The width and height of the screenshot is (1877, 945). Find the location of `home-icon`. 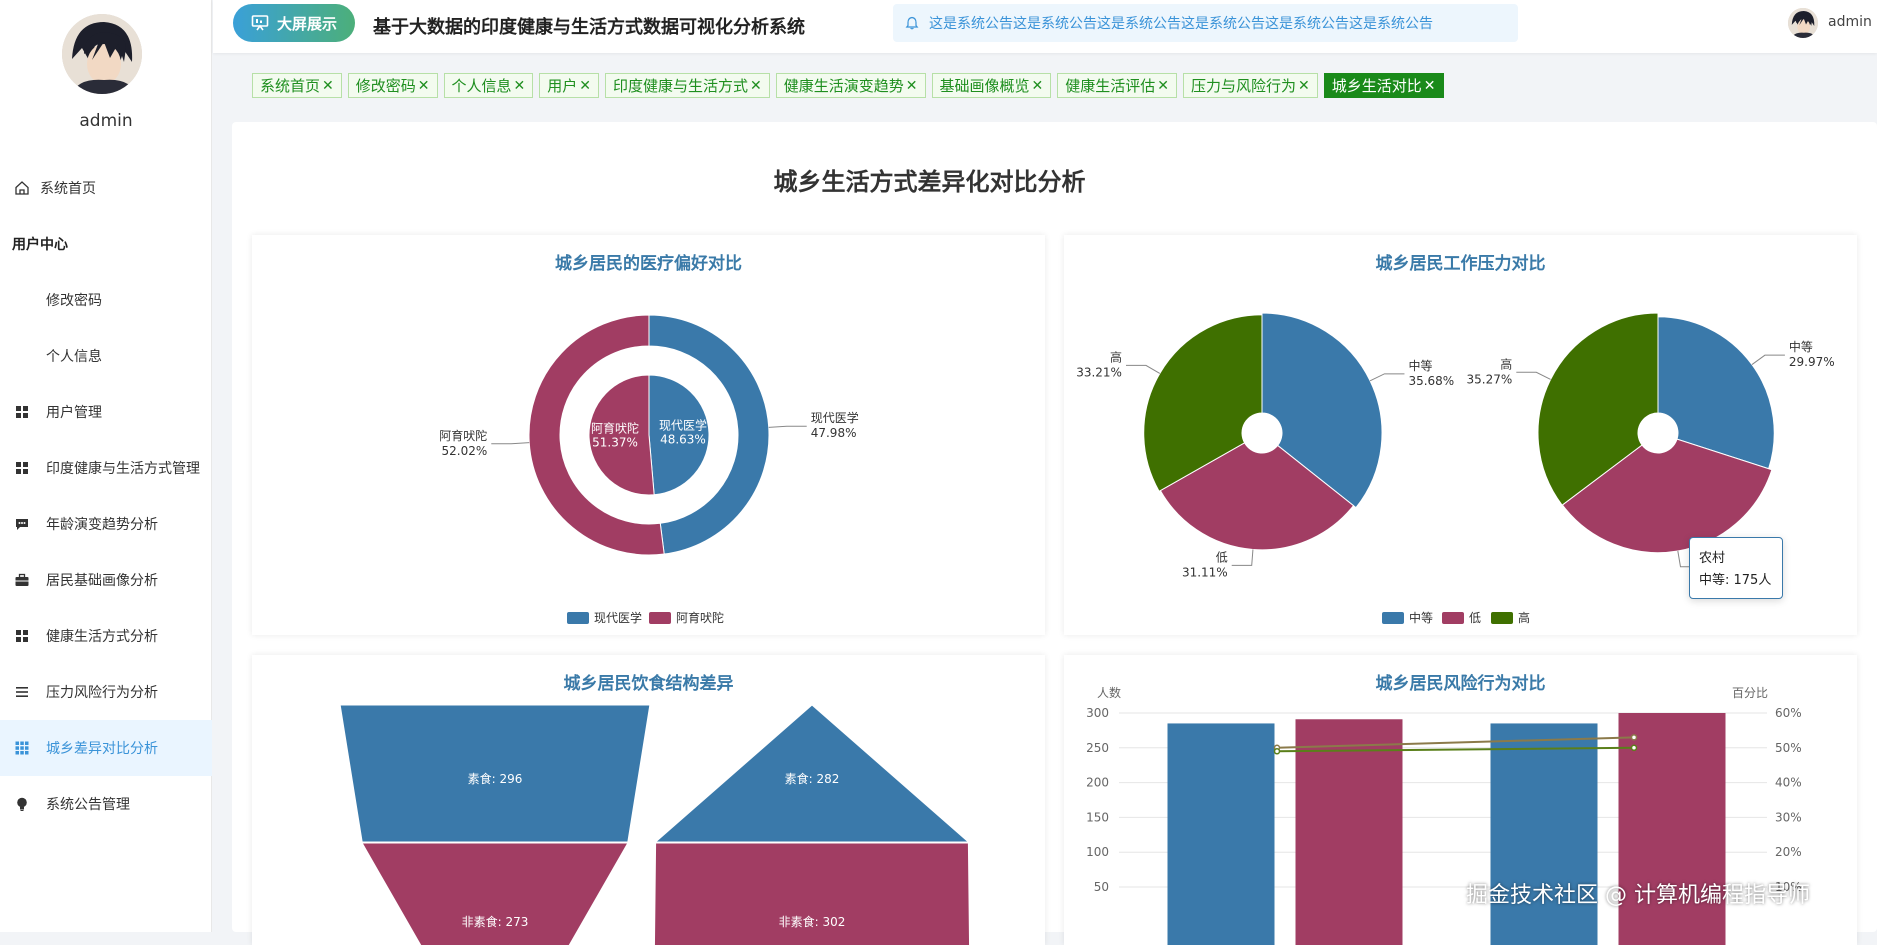

home-icon is located at coordinates (22, 188).